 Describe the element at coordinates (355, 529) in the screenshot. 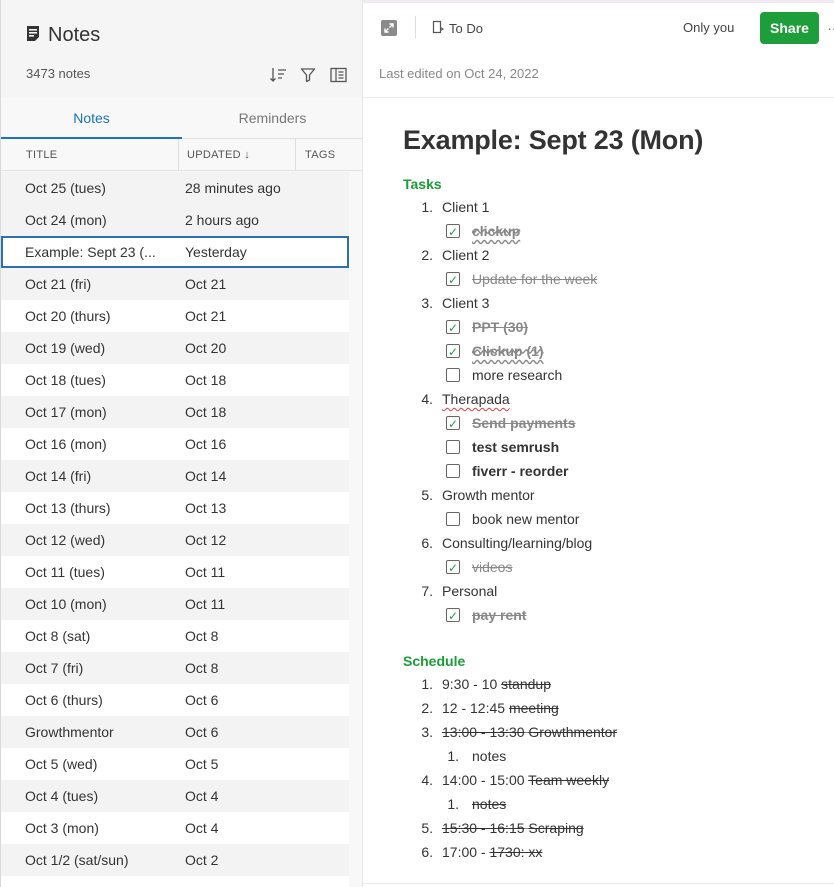

I see `sidebar-scrollbar-track` at that location.